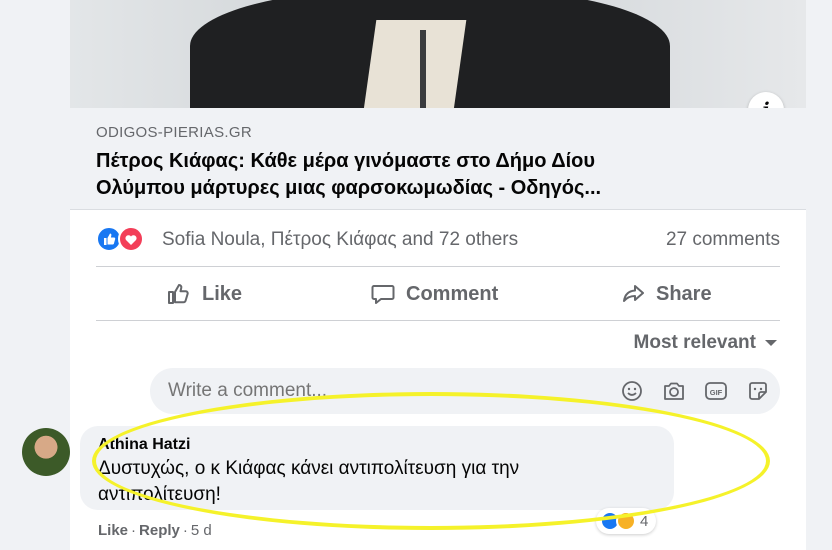 Image resolution: width=832 pixels, height=550 pixels. What do you see at coordinates (771, 343) in the screenshot?
I see `caret-down-icon` at bounding box center [771, 343].